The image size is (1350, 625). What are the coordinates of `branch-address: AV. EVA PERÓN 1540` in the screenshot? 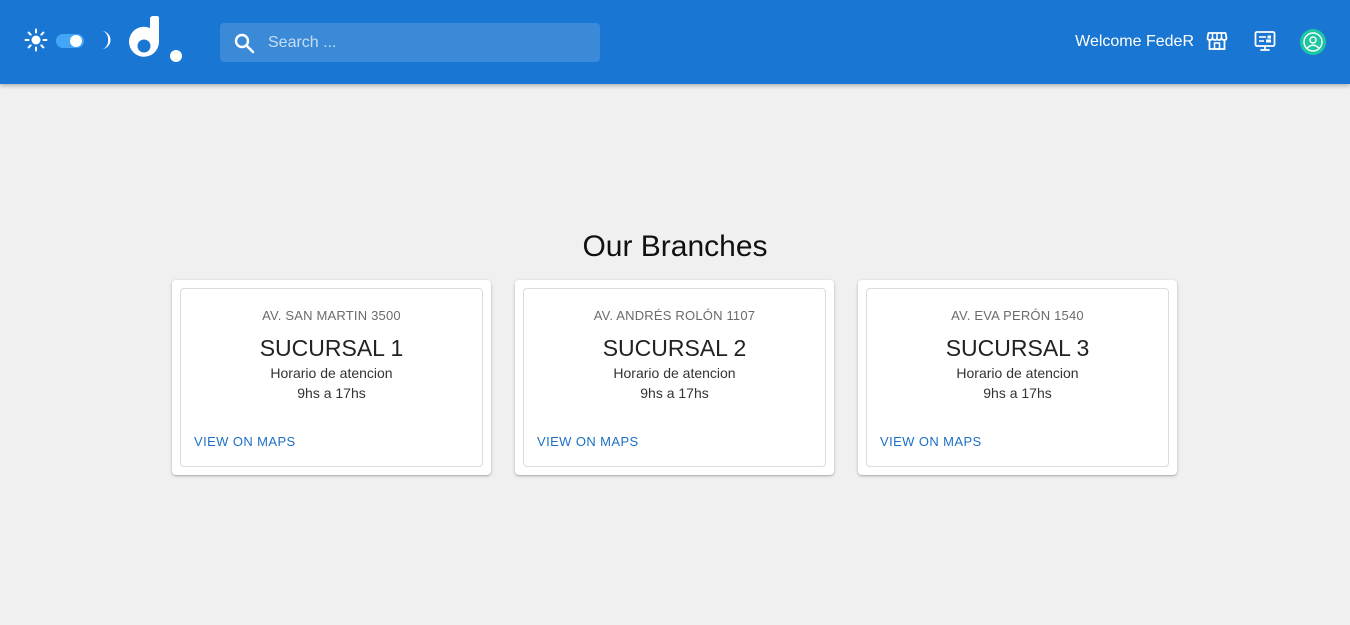 It's located at (1017, 315).